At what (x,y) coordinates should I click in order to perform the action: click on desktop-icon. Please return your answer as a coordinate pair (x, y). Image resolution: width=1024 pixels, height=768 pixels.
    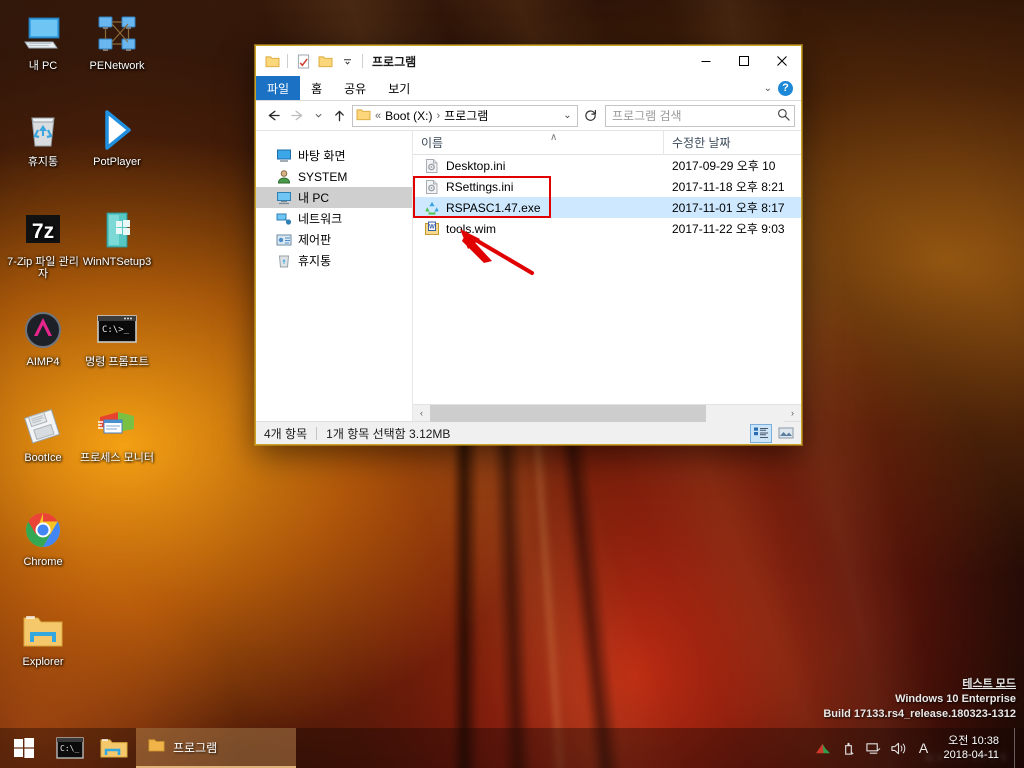
    Looking at the image, I should click on (284, 156).